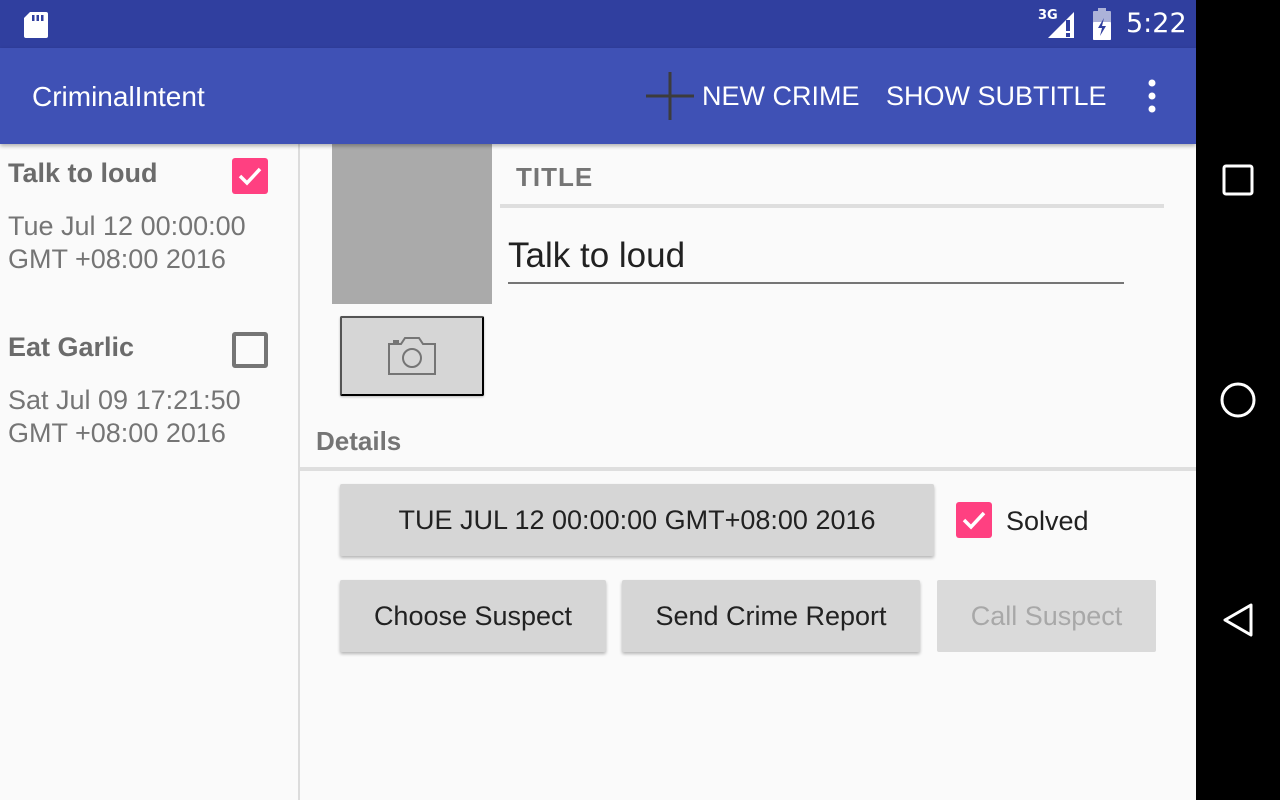 The height and width of the screenshot is (800, 1280). What do you see at coordinates (83, 173) in the screenshot?
I see `crime-title: Talk to loud` at bounding box center [83, 173].